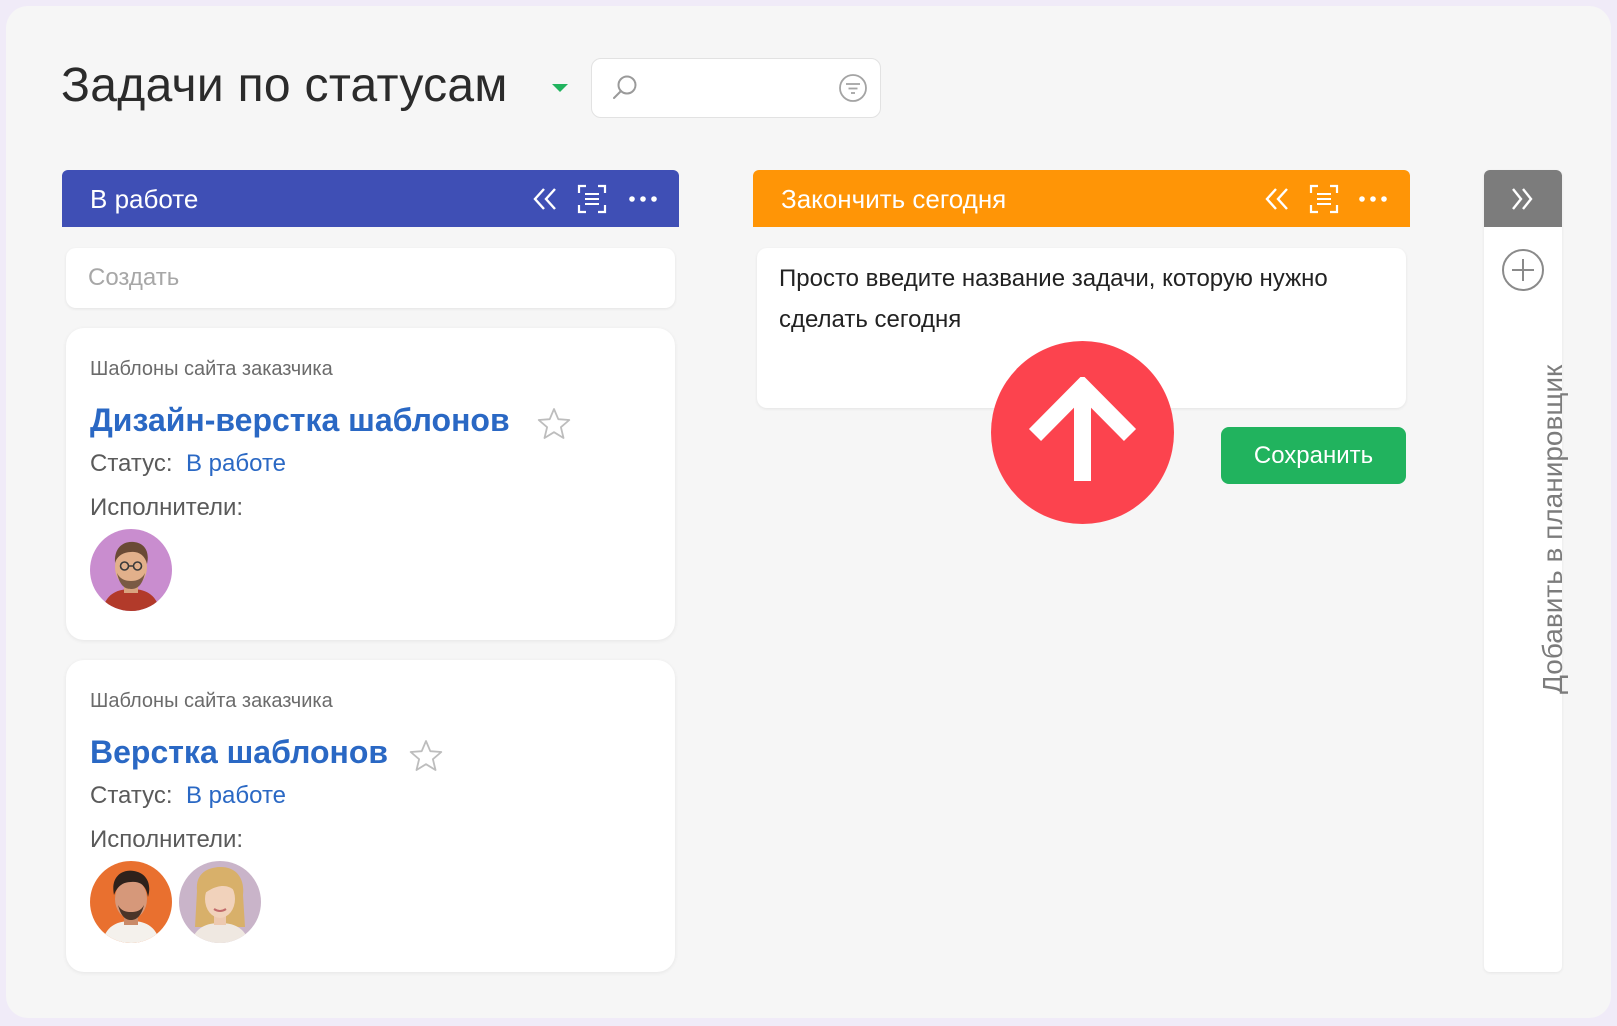  I want to click on column-header-finish-today: Закончить сегодня, so click(1081, 198).